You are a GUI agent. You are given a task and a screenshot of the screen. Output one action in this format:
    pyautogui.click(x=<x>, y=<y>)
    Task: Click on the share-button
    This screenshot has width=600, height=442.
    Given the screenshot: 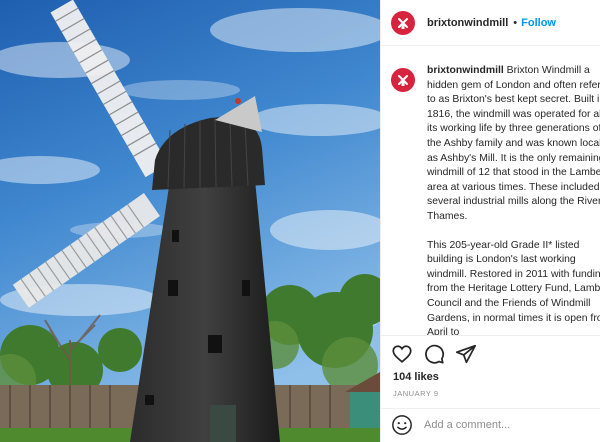 What is the action you would take?
    pyautogui.click(x=466, y=354)
    